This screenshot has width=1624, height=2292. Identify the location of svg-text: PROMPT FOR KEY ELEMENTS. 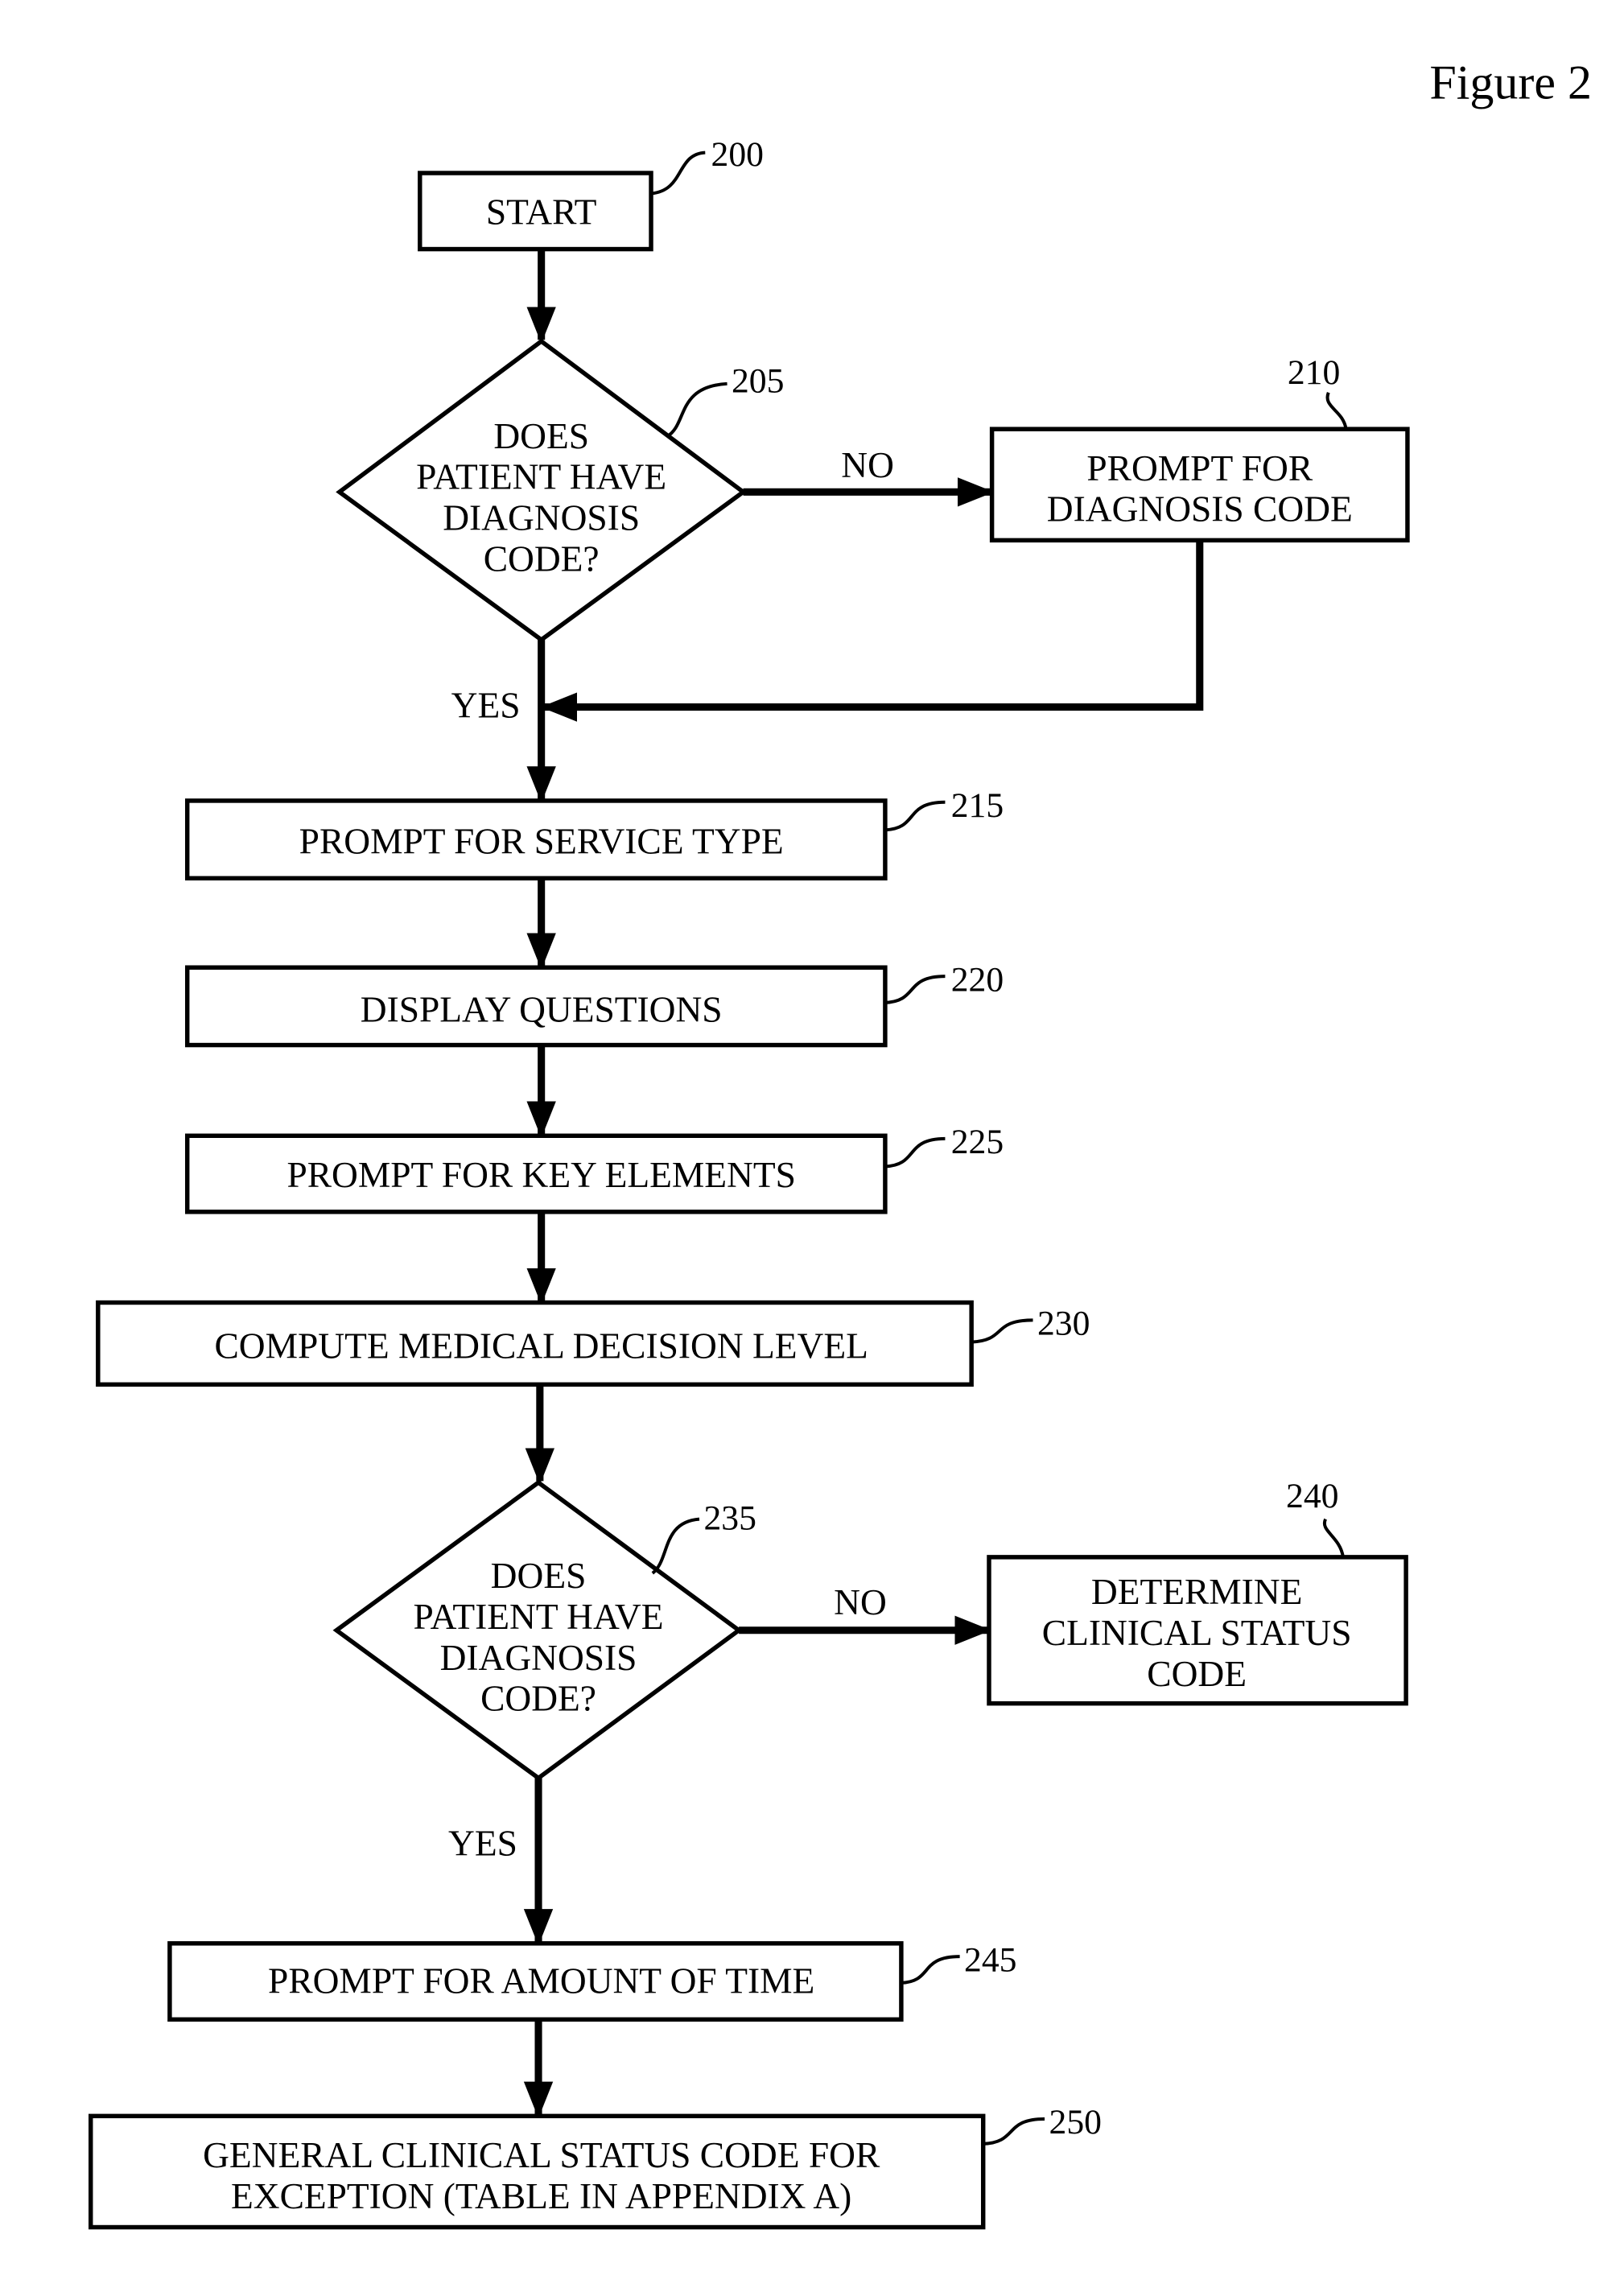
(541, 1174).